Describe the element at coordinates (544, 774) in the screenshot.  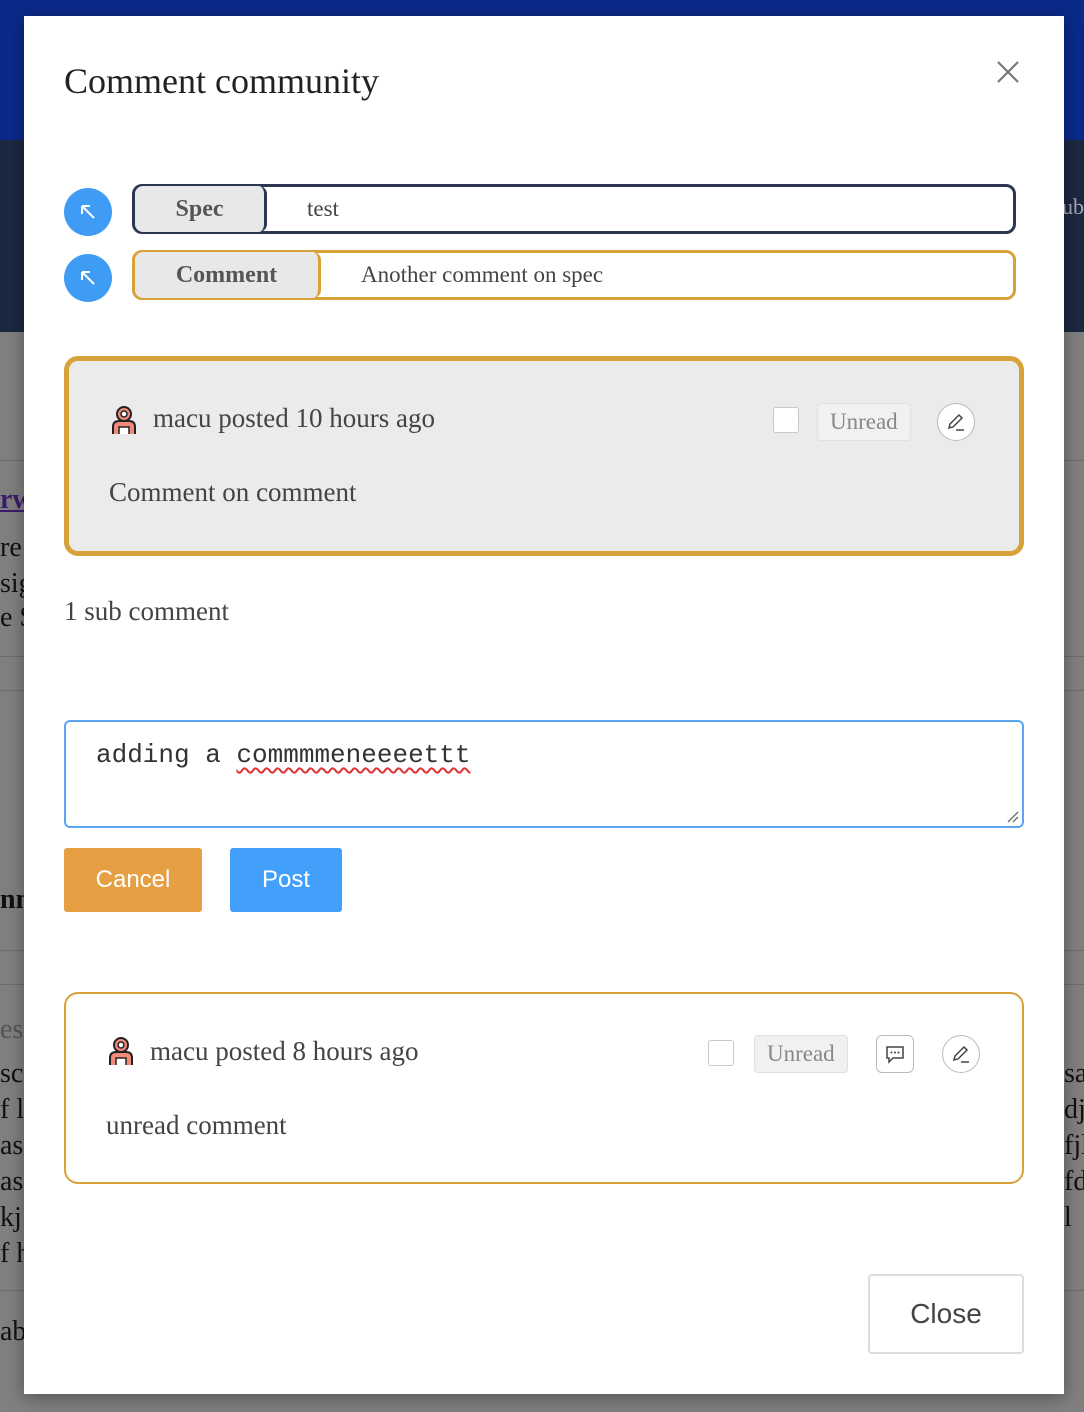
I see `reply-textarea: adding a commmmeneeeettt` at that location.